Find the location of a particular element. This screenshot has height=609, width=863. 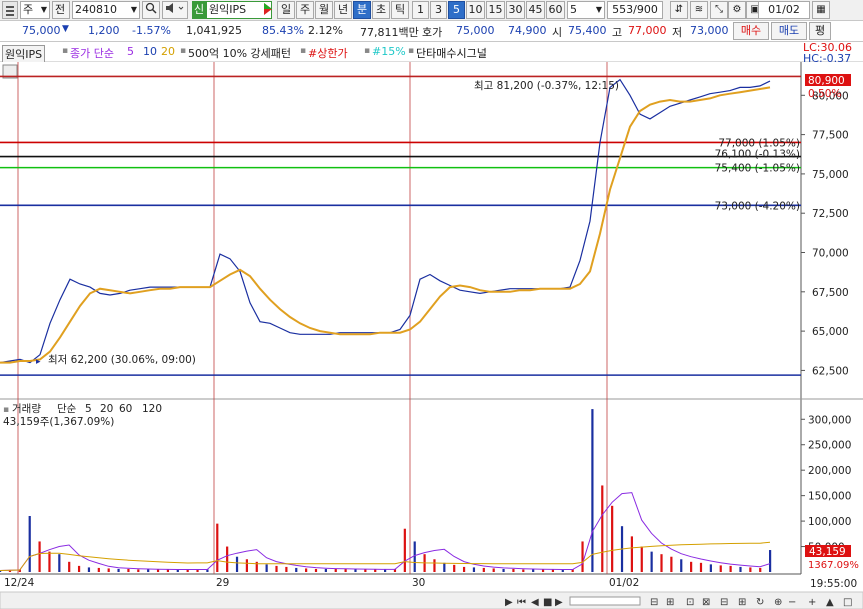

period-tab-5: 초 is located at coordinates (381, 10).